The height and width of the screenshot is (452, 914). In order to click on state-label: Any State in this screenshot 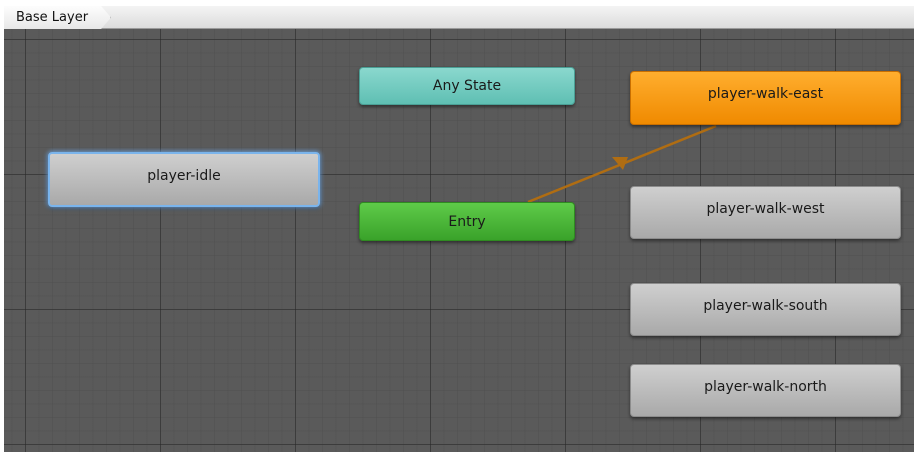, I will do `click(467, 86)`.